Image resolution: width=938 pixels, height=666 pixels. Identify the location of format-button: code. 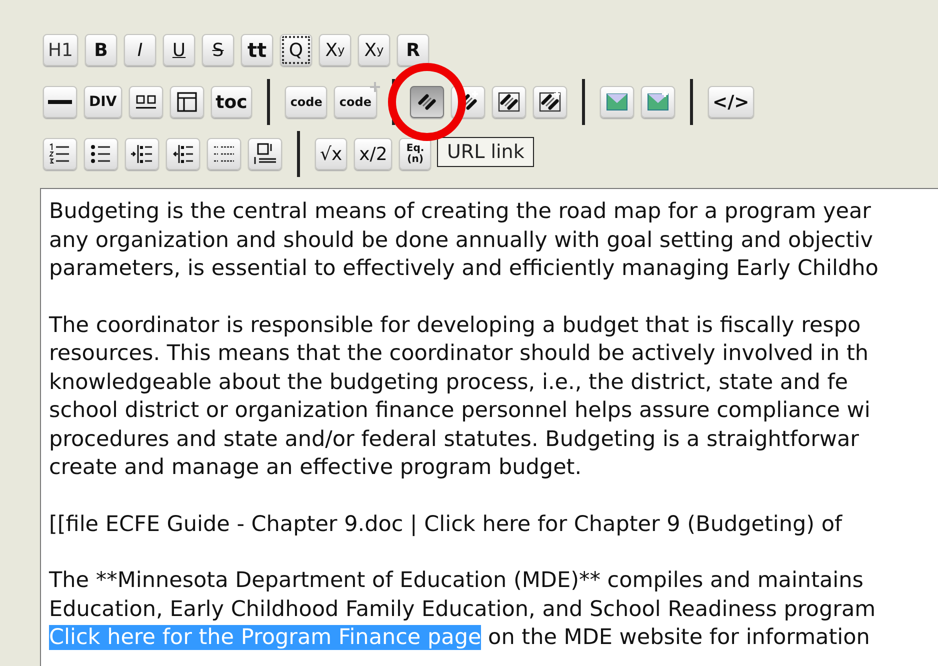
(306, 102).